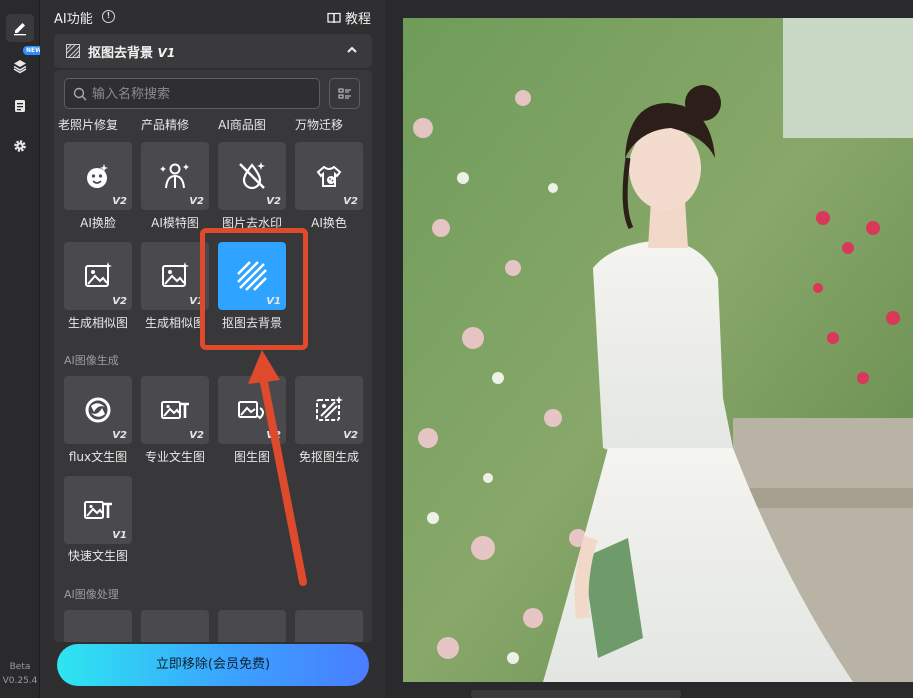 This screenshot has width=913, height=698. What do you see at coordinates (357, 19) in the screenshot?
I see `tutorial-label: 教程` at bounding box center [357, 19].